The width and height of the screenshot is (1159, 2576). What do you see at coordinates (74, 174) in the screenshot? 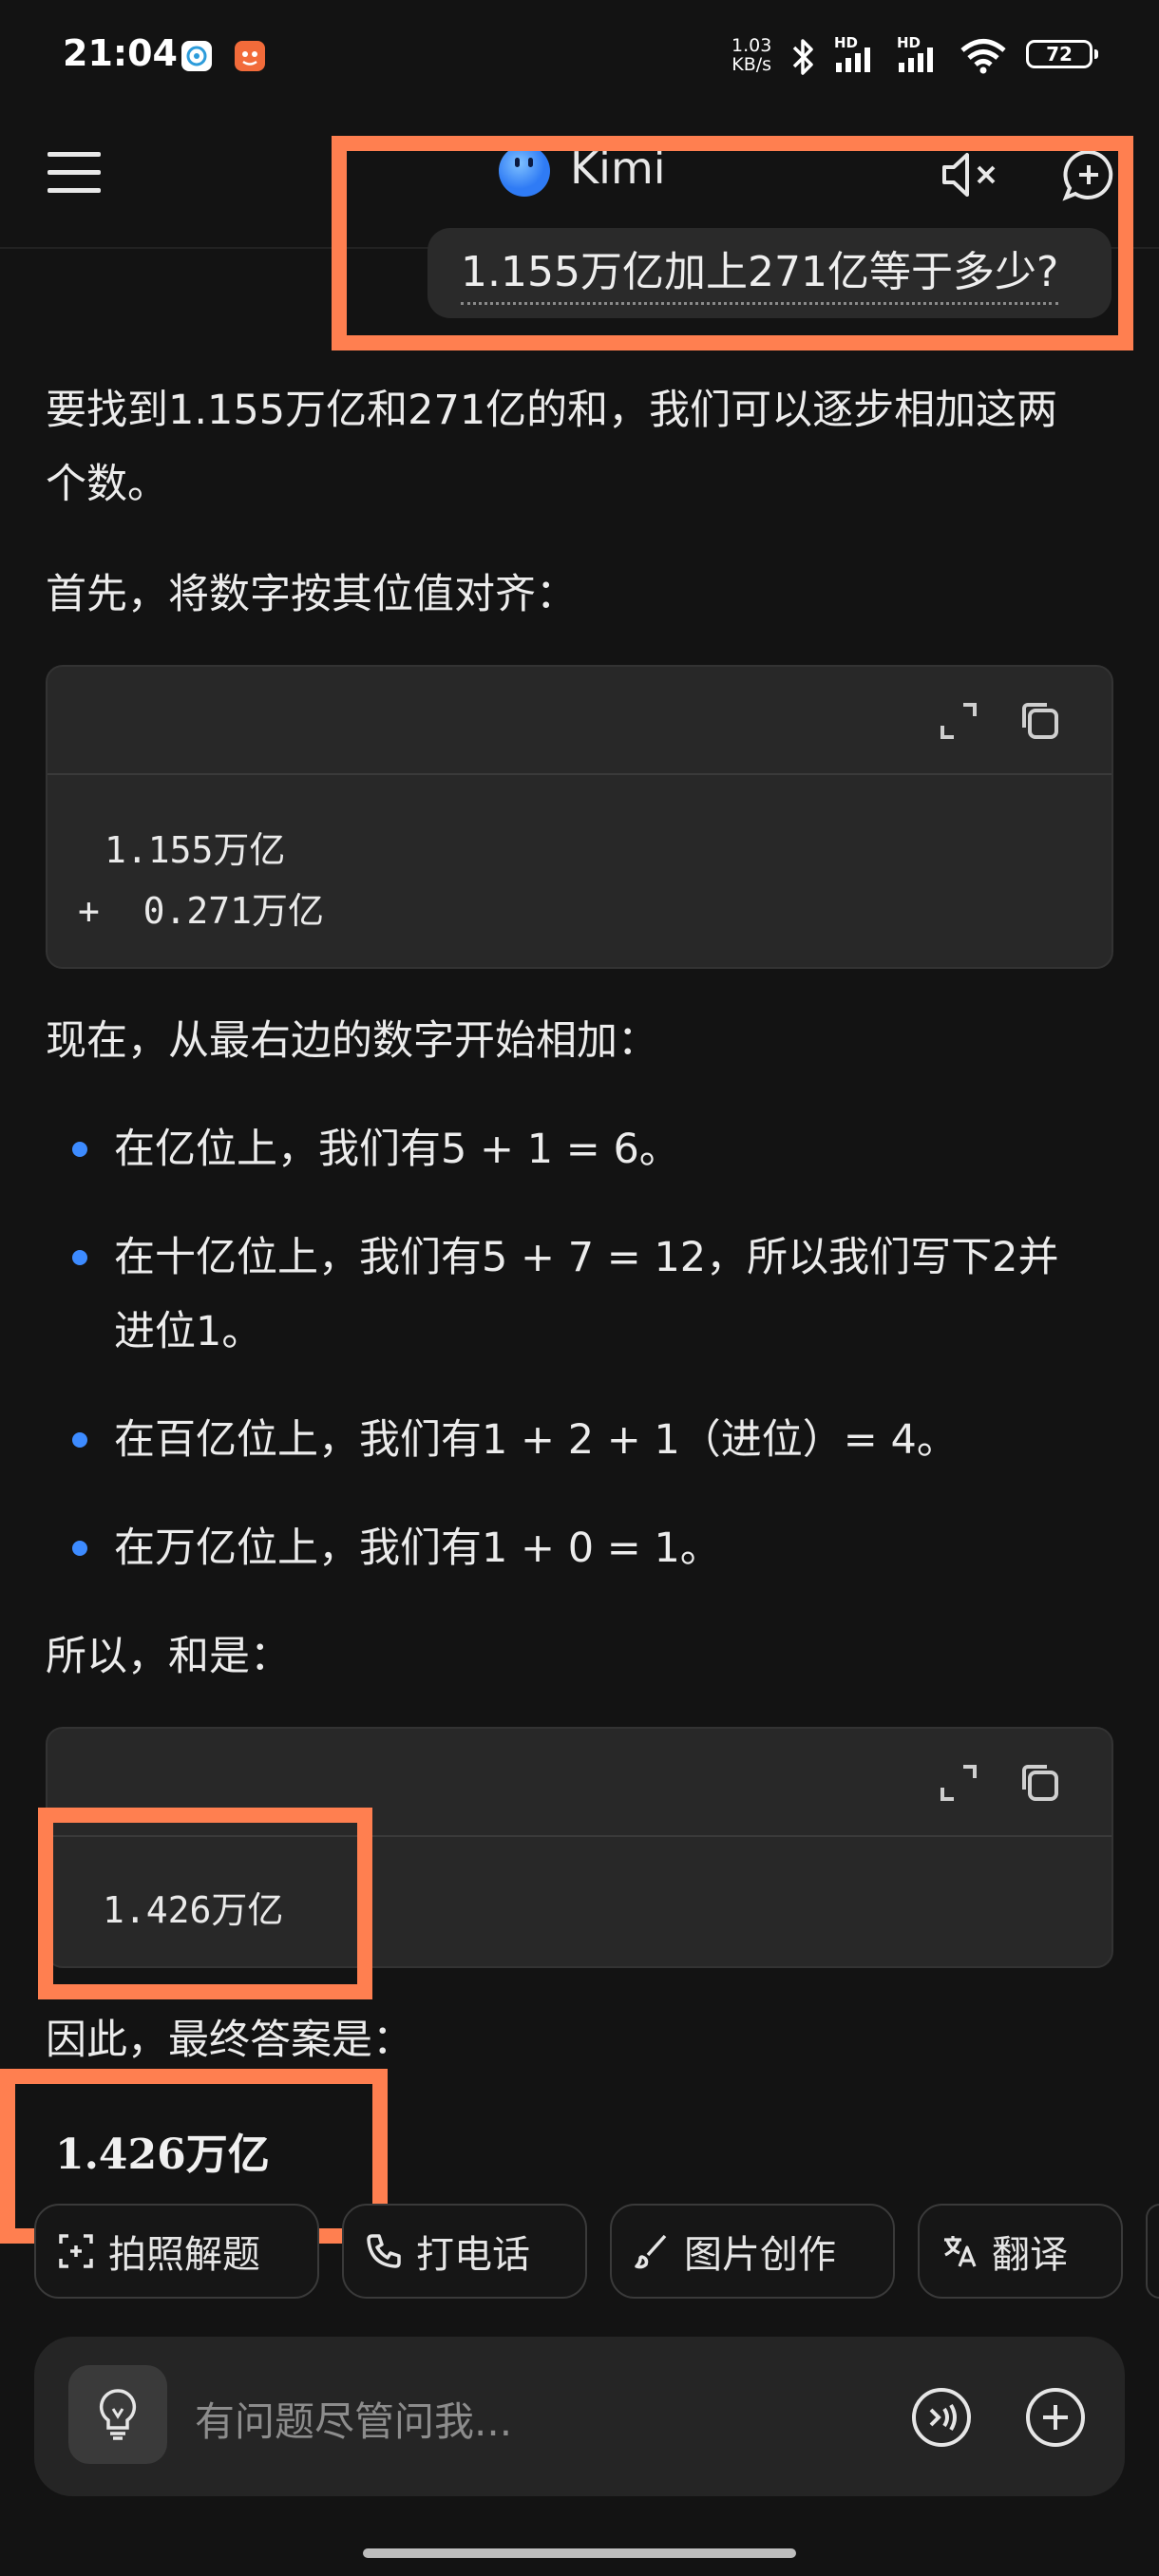
I see `menu-icon` at bounding box center [74, 174].